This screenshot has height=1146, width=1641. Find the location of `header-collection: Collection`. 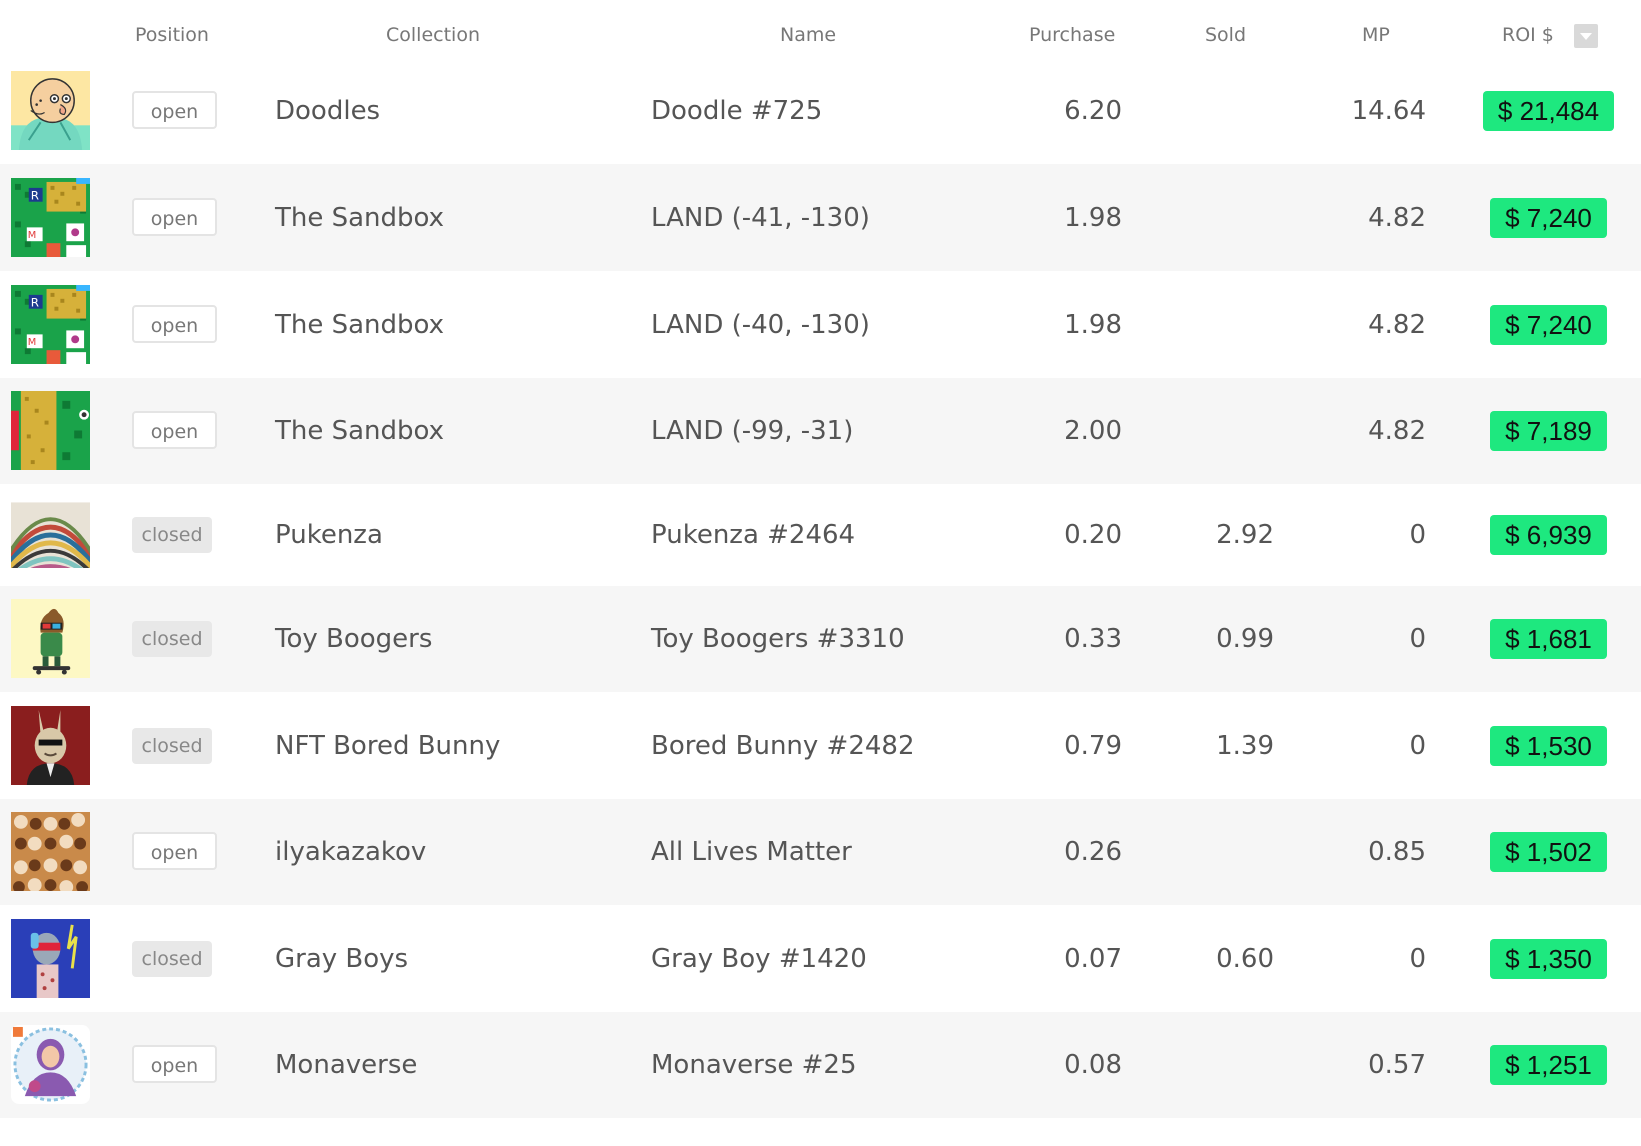

header-collection: Collection is located at coordinates (433, 35).